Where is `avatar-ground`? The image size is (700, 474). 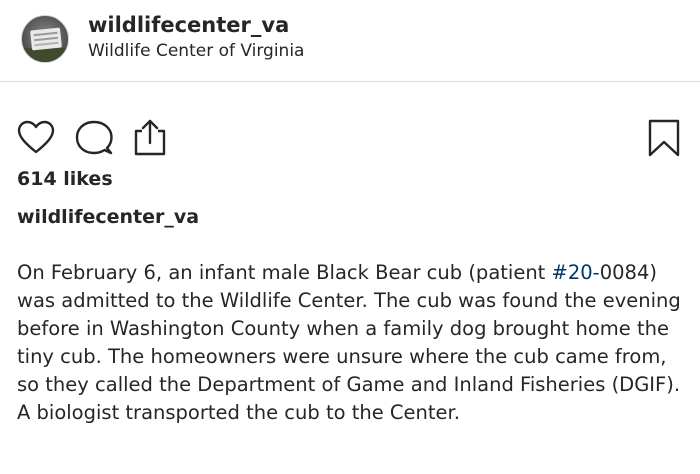
avatar-ground is located at coordinates (45, 55).